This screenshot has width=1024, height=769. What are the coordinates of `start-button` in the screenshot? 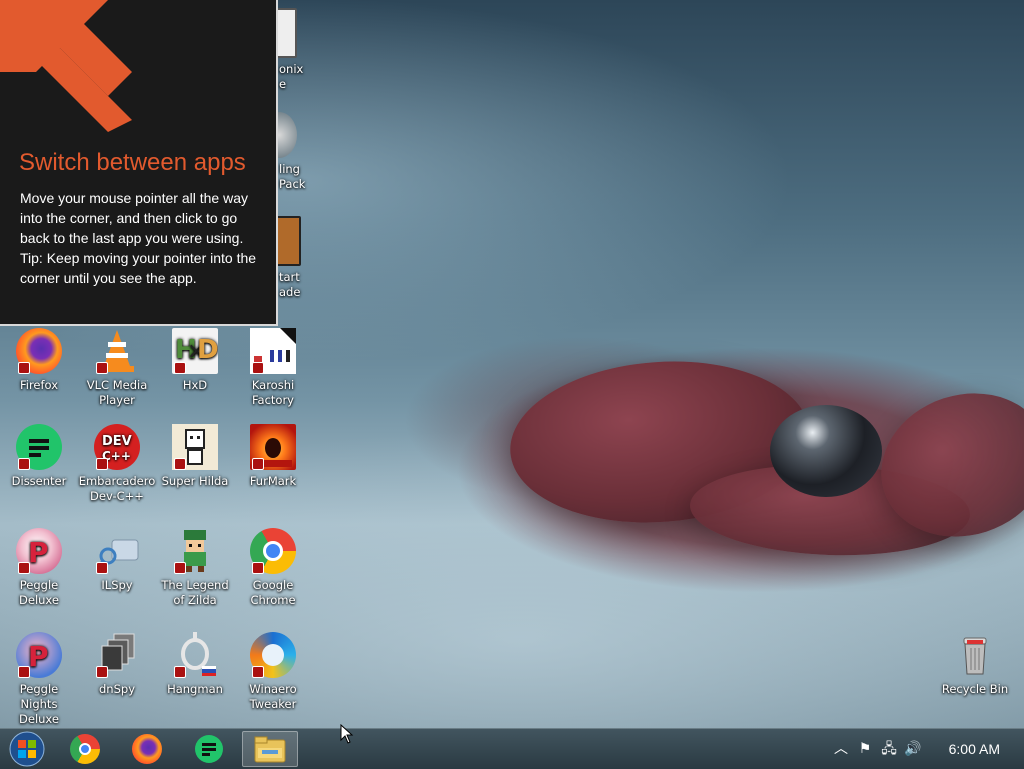 It's located at (27, 749).